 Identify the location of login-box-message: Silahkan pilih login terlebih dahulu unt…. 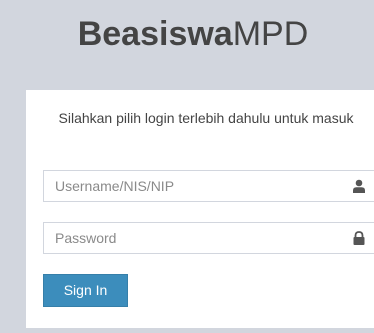
(206, 118).